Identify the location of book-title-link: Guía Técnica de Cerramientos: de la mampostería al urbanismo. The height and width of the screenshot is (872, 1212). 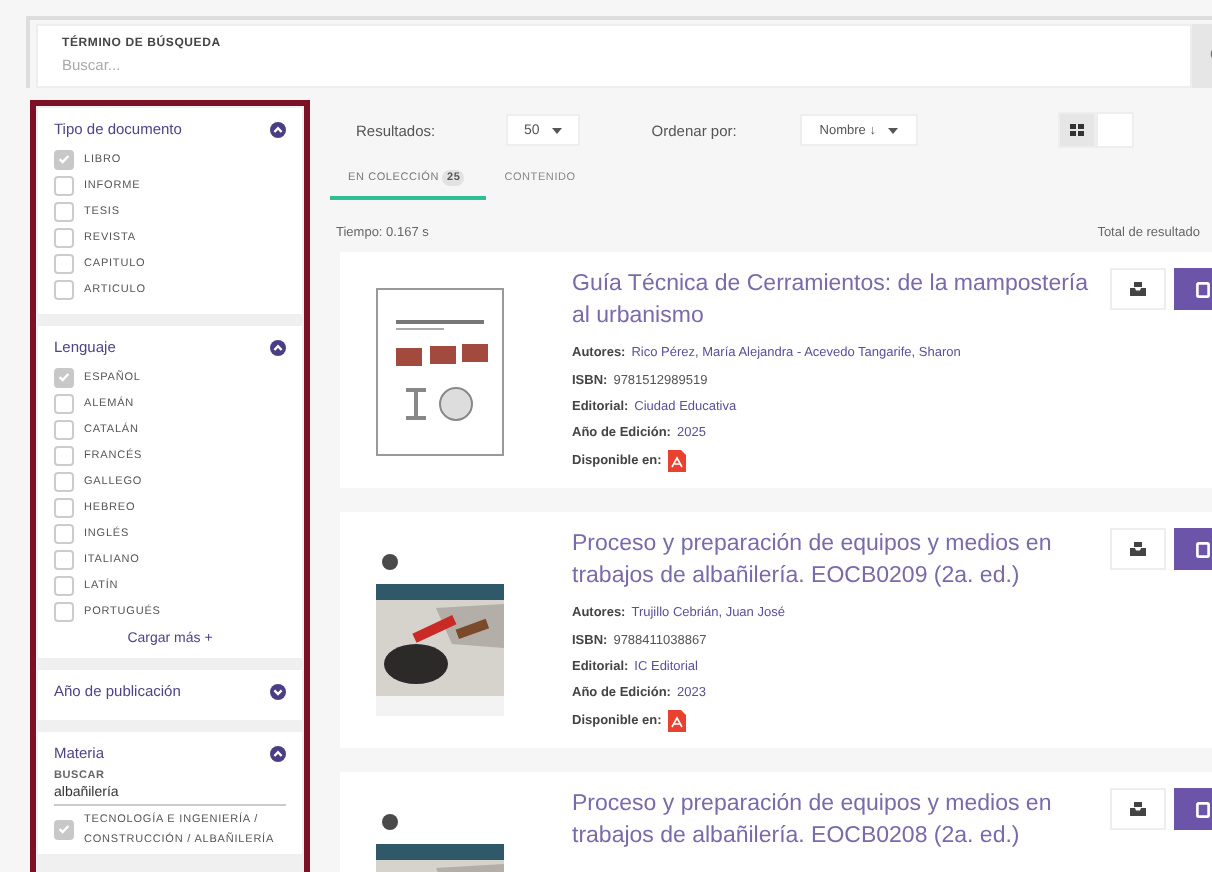
(832, 300).